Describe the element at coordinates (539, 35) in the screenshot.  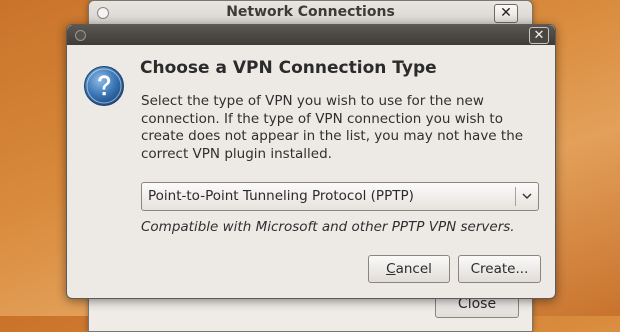
I see `dialog-close-icon: ✕` at that location.